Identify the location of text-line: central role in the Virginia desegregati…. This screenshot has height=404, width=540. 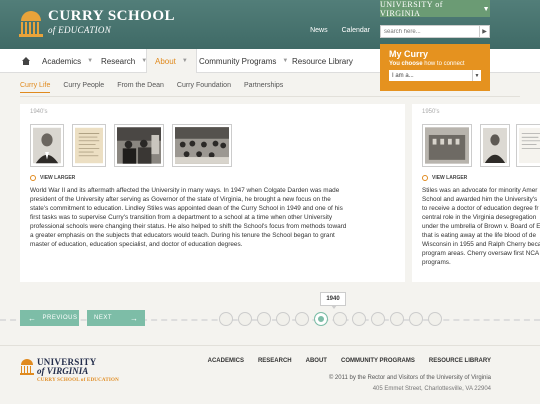
(479, 217).